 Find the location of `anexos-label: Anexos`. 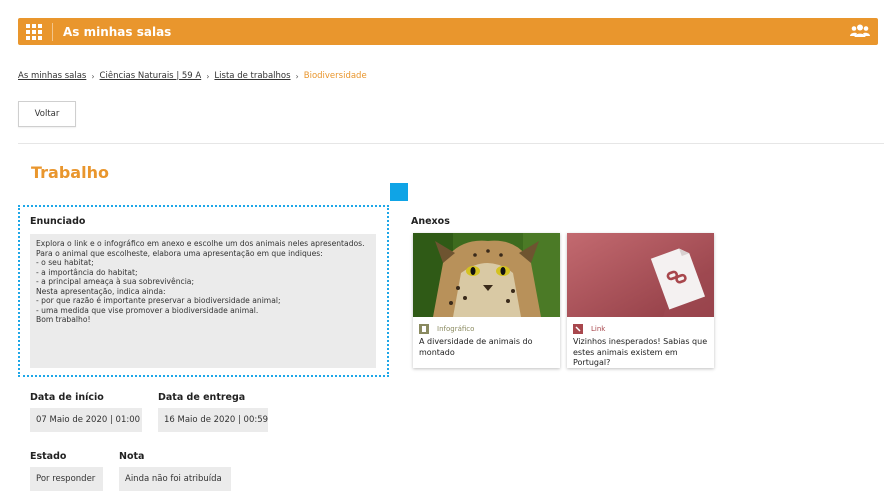

anexos-label: Anexos is located at coordinates (430, 221).